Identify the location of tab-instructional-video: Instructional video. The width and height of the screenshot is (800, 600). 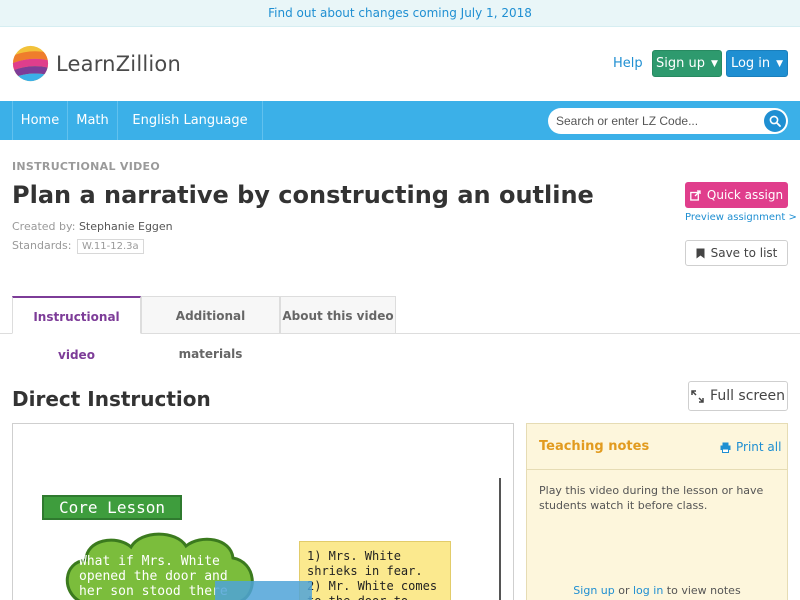
(76, 329).